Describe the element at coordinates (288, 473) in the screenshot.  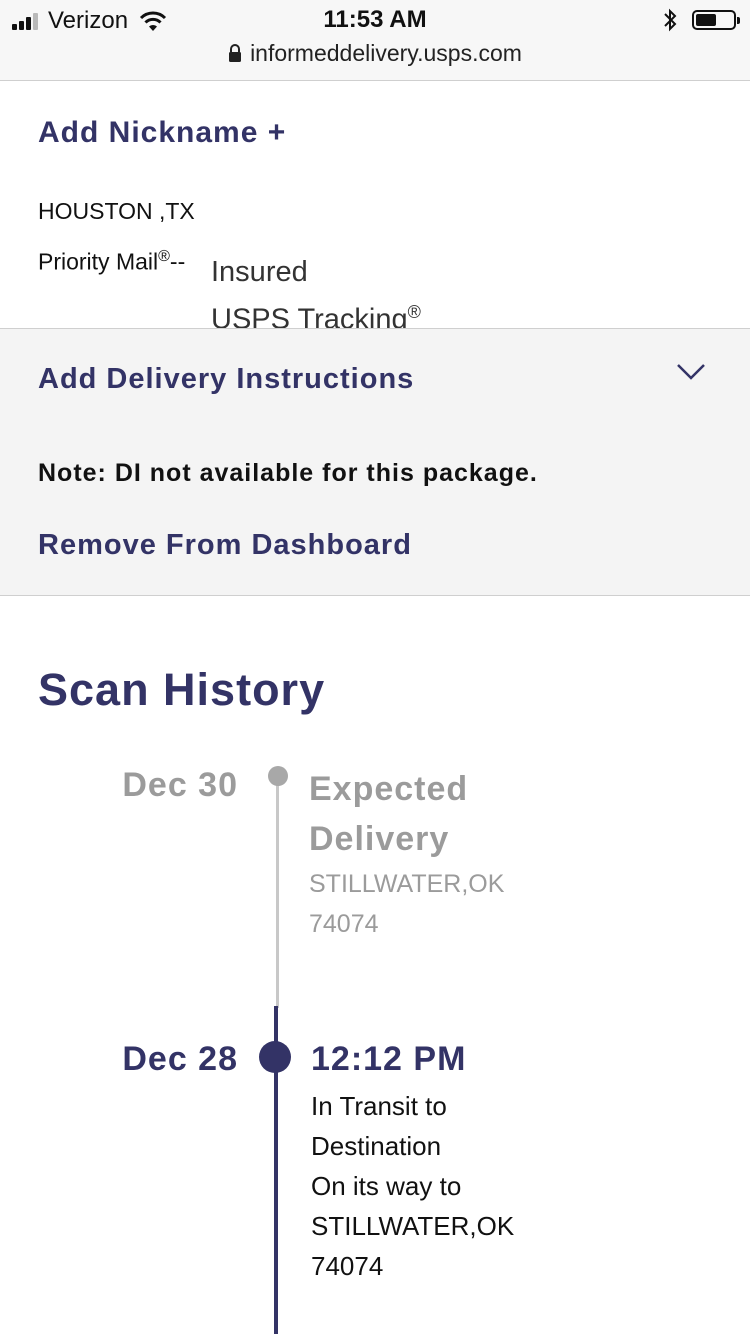
I see `delivery-instructions-note: Note: DI not available for this package.` at that location.